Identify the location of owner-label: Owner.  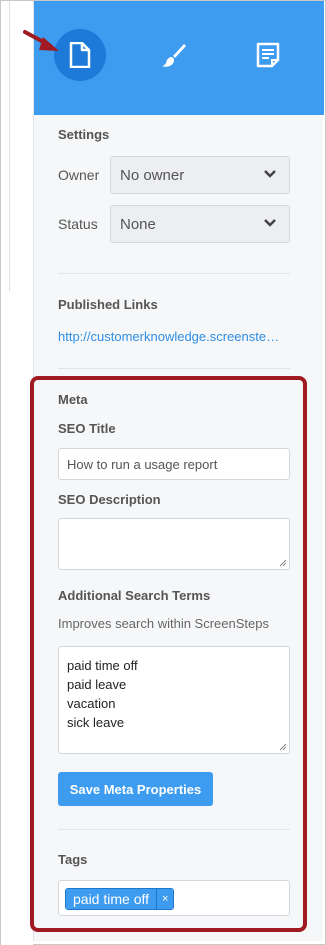
(79, 175).